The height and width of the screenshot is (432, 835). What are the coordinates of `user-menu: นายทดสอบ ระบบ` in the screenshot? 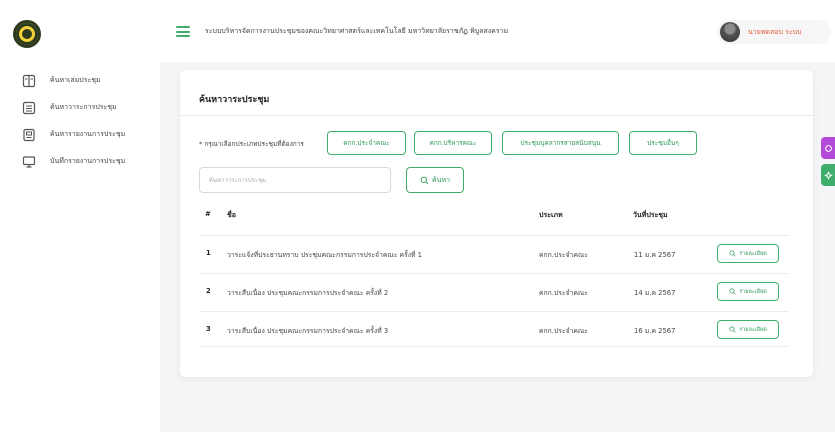 It's located at (774, 32).